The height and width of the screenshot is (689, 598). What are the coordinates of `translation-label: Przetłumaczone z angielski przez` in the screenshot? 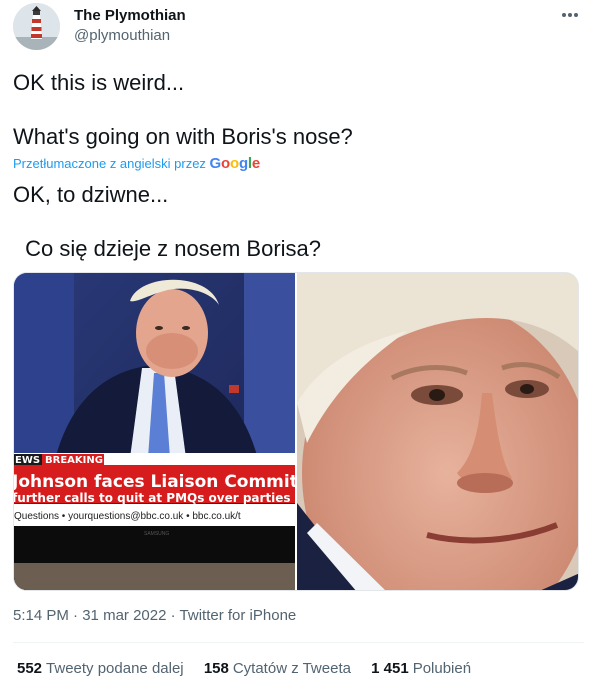 It's located at (109, 163).